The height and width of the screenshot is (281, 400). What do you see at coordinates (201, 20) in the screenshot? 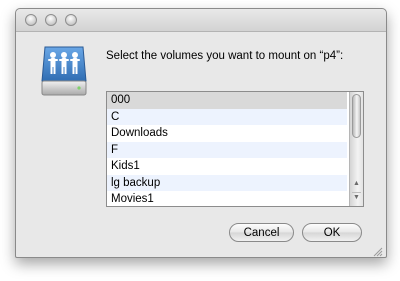
I see `title-bar` at bounding box center [201, 20].